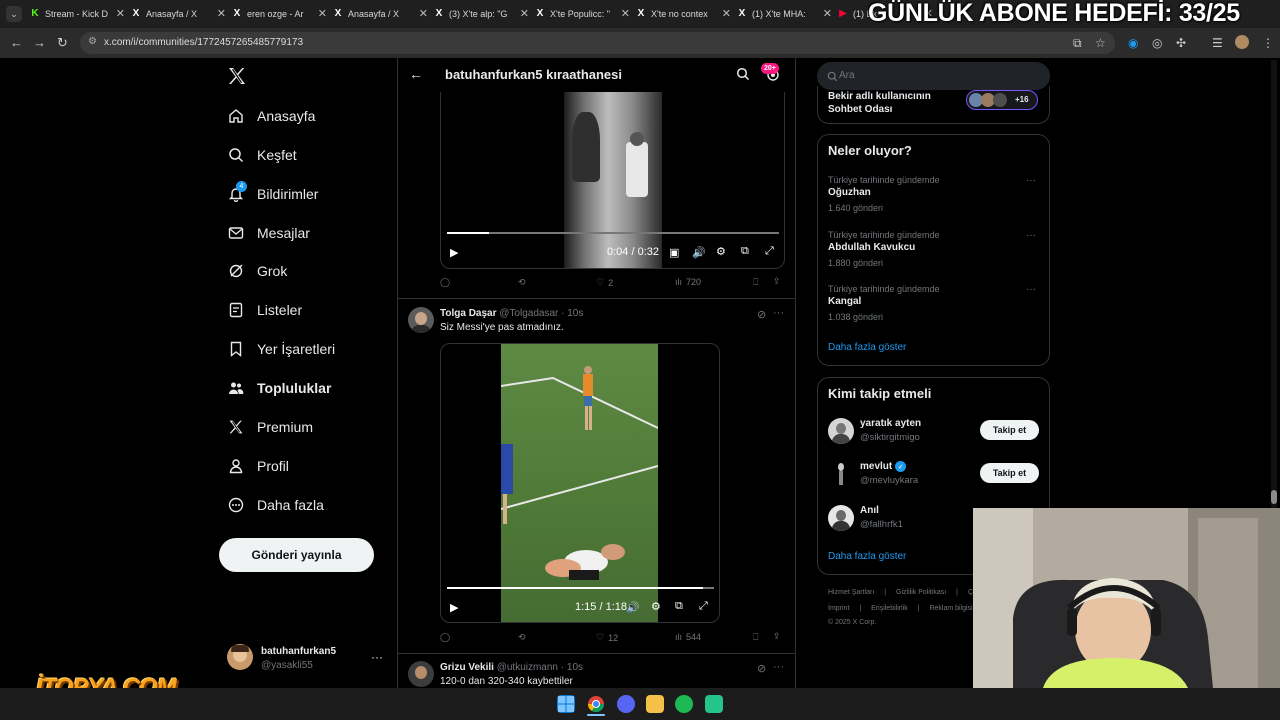 This screenshot has height=720, width=1280. What do you see at coordinates (39, 42) in the screenshot?
I see `forward-icon: →` at bounding box center [39, 42].